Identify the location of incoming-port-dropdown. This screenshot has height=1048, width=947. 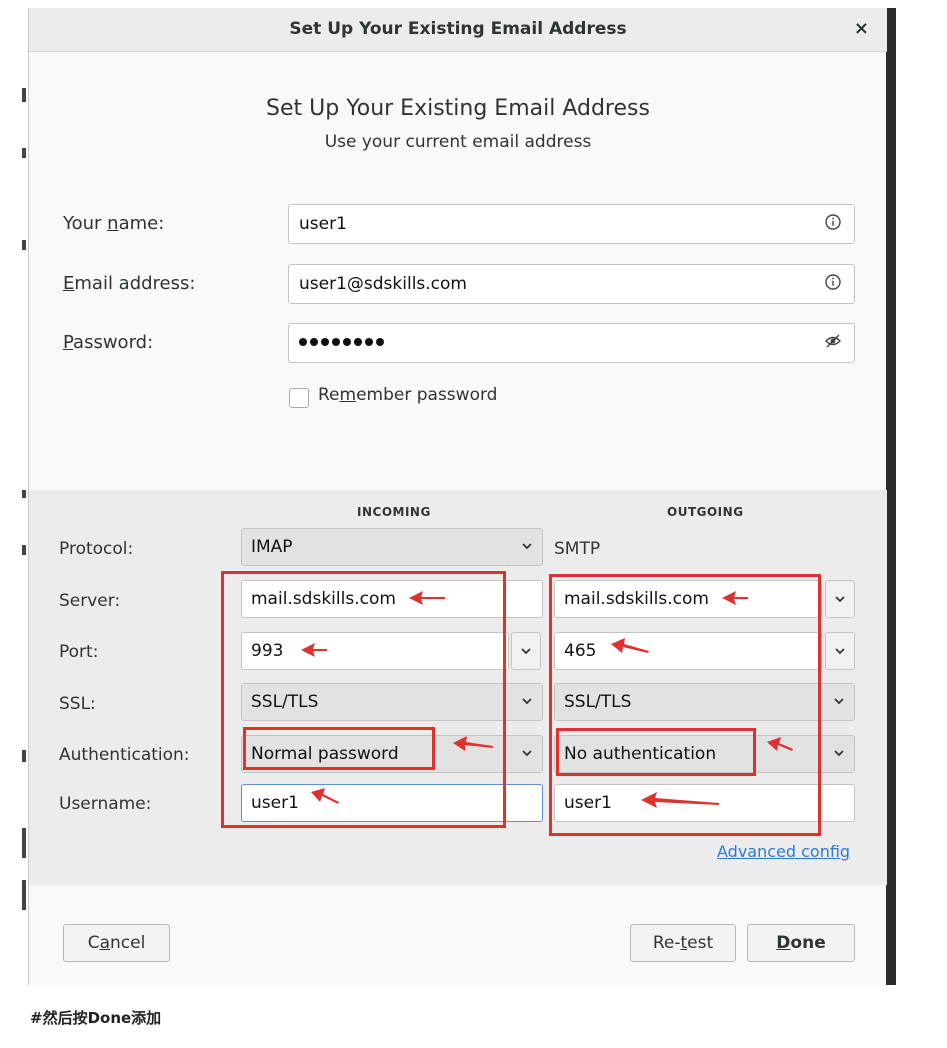
(526, 651).